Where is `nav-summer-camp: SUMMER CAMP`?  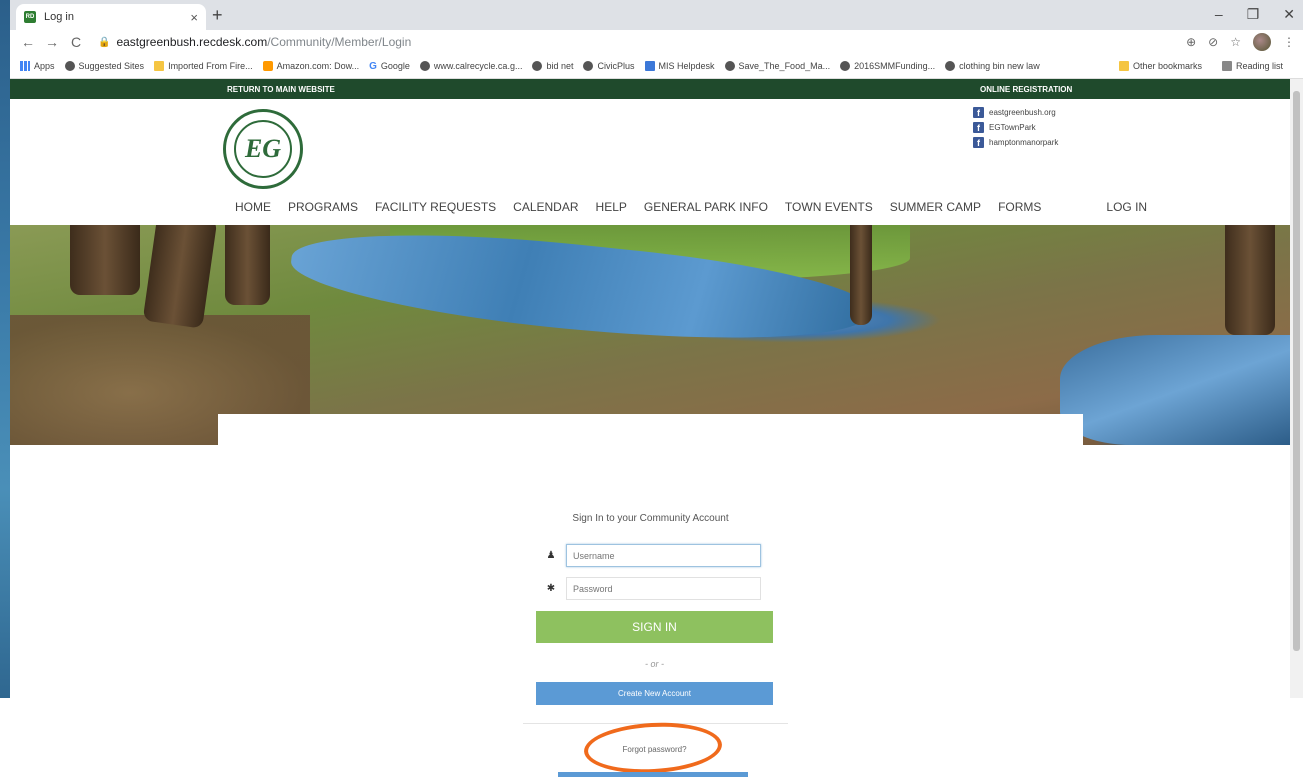
nav-summer-camp: SUMMER CAMP is located at coordinates (935, 207).